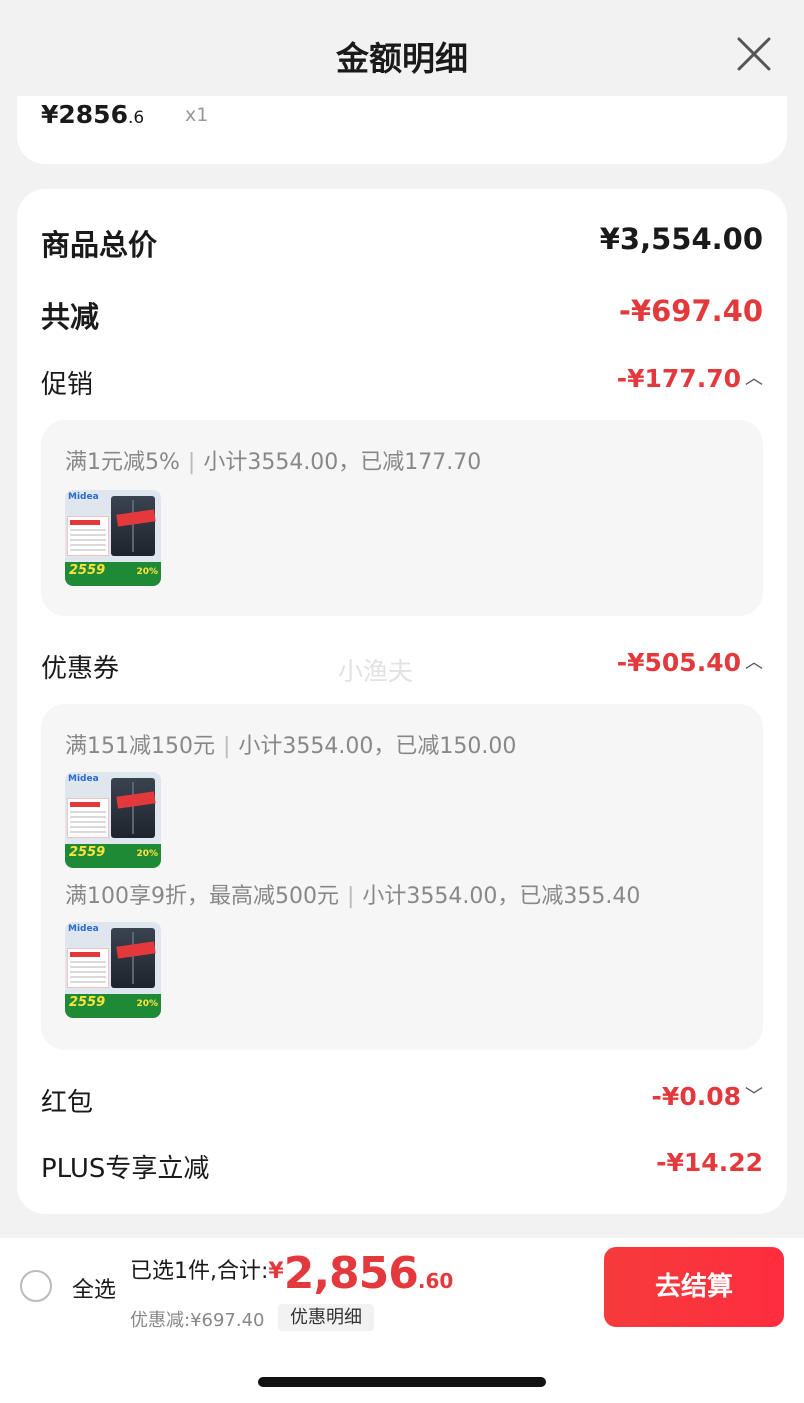 The height and width of the screenshot is (1403, 804). What do you see at coordinates (291, 746) in the screenshot?
I see `coupon-rule-line-1: 满151减150元 | 小计3554.00，已减150.00` at bounding box center [291, 746].